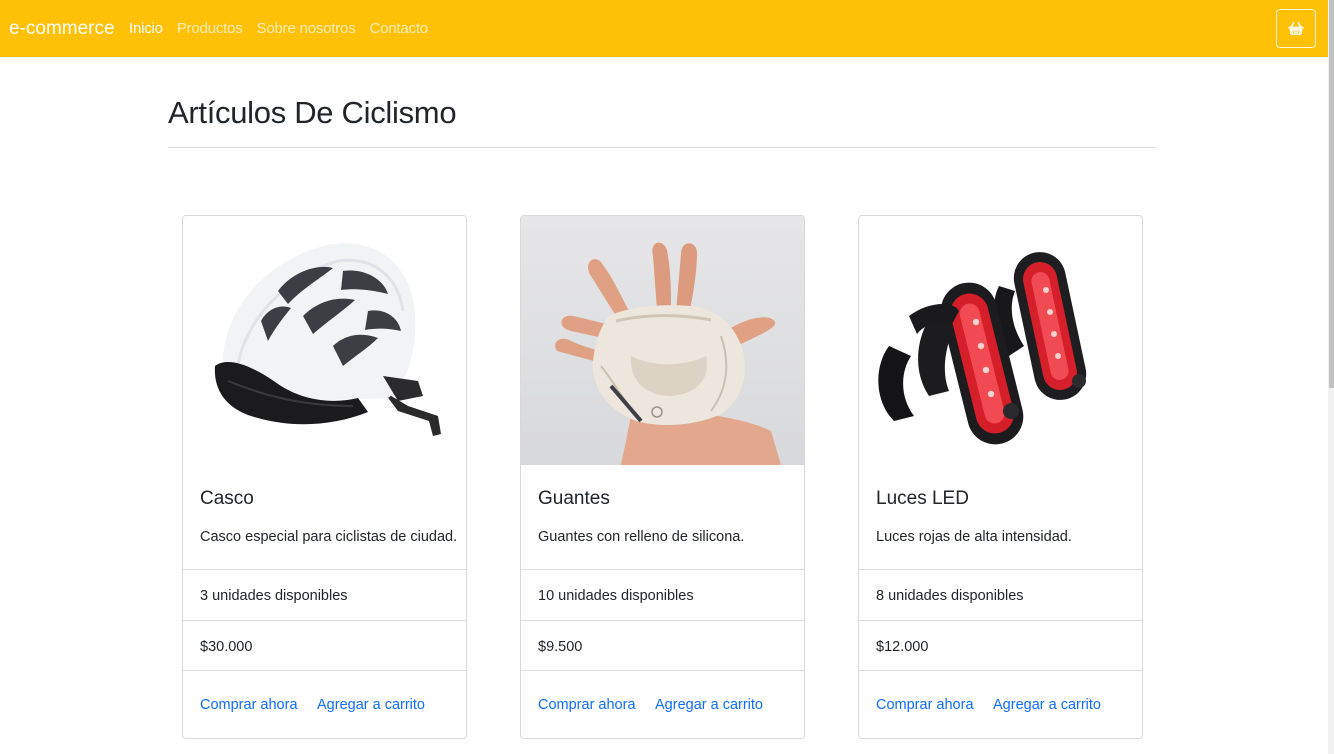 This screenshot has width=1334, height=754. Describe the element at coordinates (306, 29) in the screenshot. I see `nav-link-sobre-nosotros: Sobre nosotros` at that location.